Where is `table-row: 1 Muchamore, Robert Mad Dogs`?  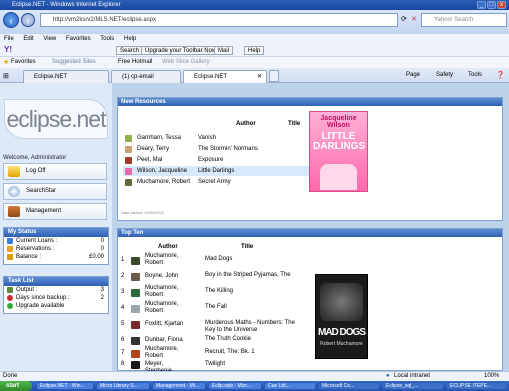
table-row: 1 Muchamore, Robert Mad Dogs is located at coordinates (211, 261).